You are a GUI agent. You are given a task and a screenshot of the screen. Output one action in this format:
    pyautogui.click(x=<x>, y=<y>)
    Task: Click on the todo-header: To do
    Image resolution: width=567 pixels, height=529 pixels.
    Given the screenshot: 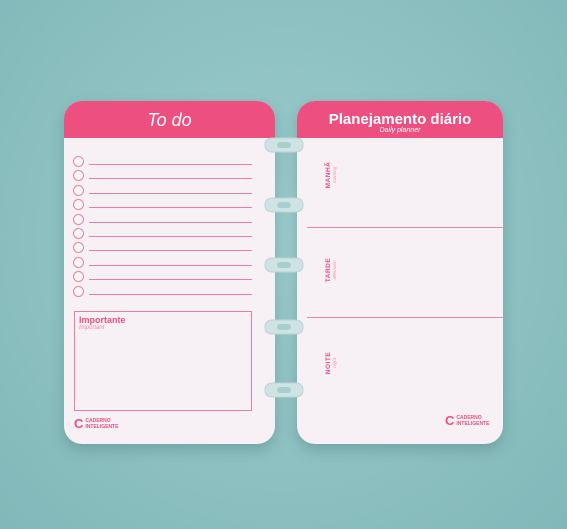 What is the action you would take?
    pyautogui.click(x=169, y=119)
    